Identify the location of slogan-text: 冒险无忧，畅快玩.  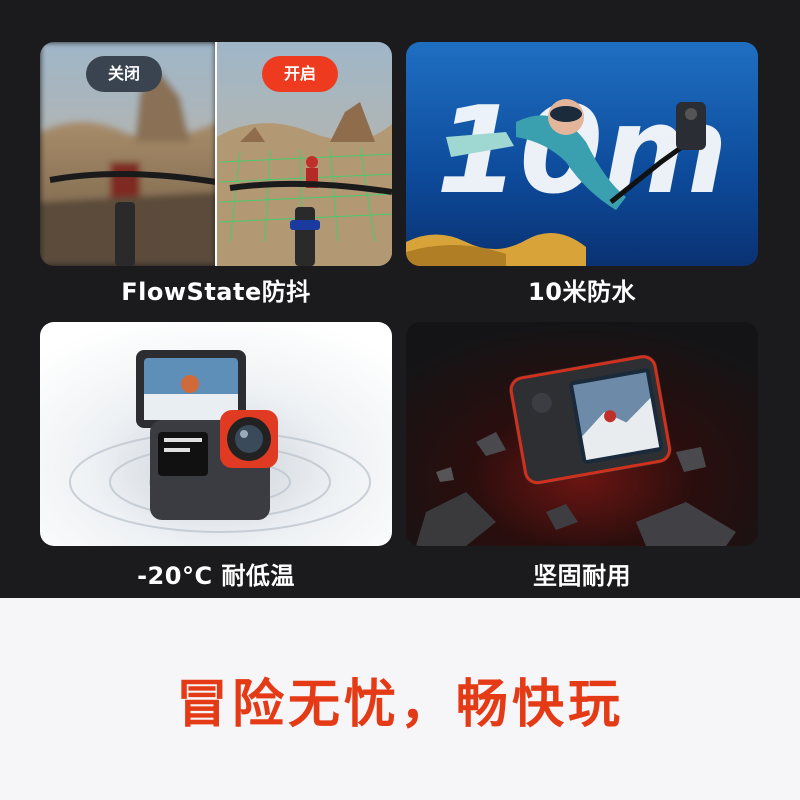
(399, 704).